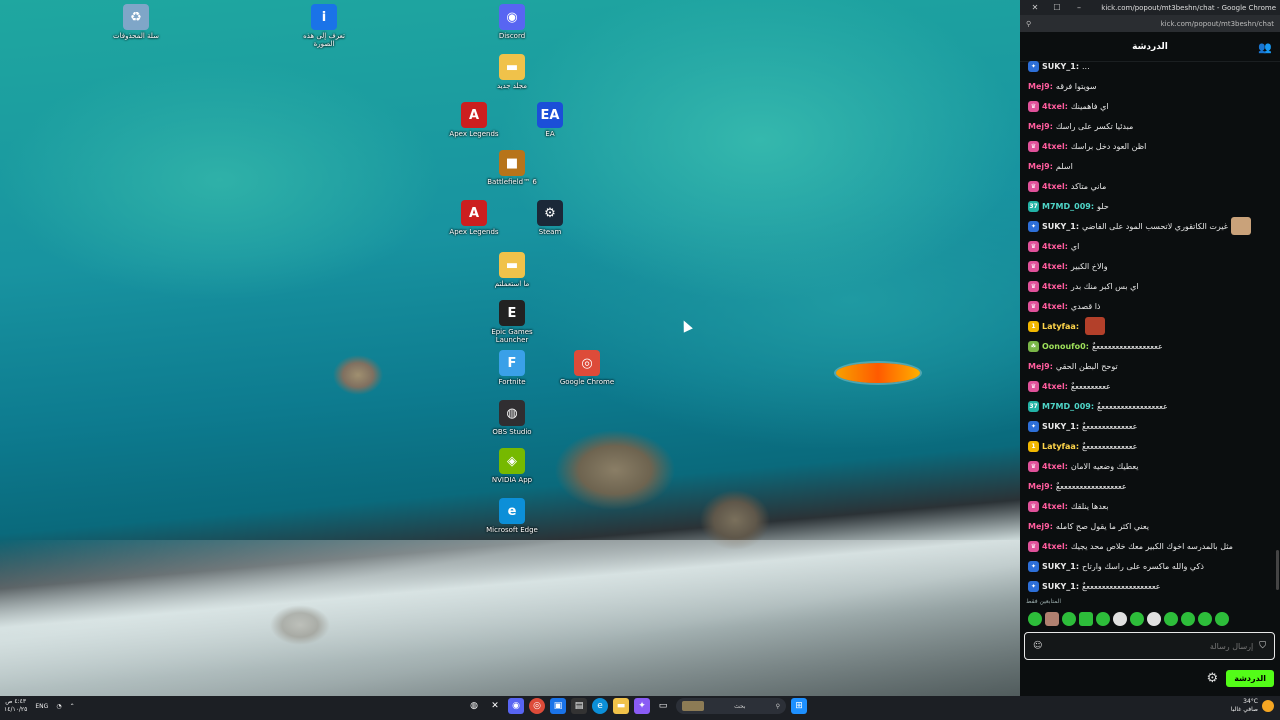  Describe the element at coordinates (621, 706) in the screenshot. I see `file-explorer-taskbar-icon: ▬` at that location.